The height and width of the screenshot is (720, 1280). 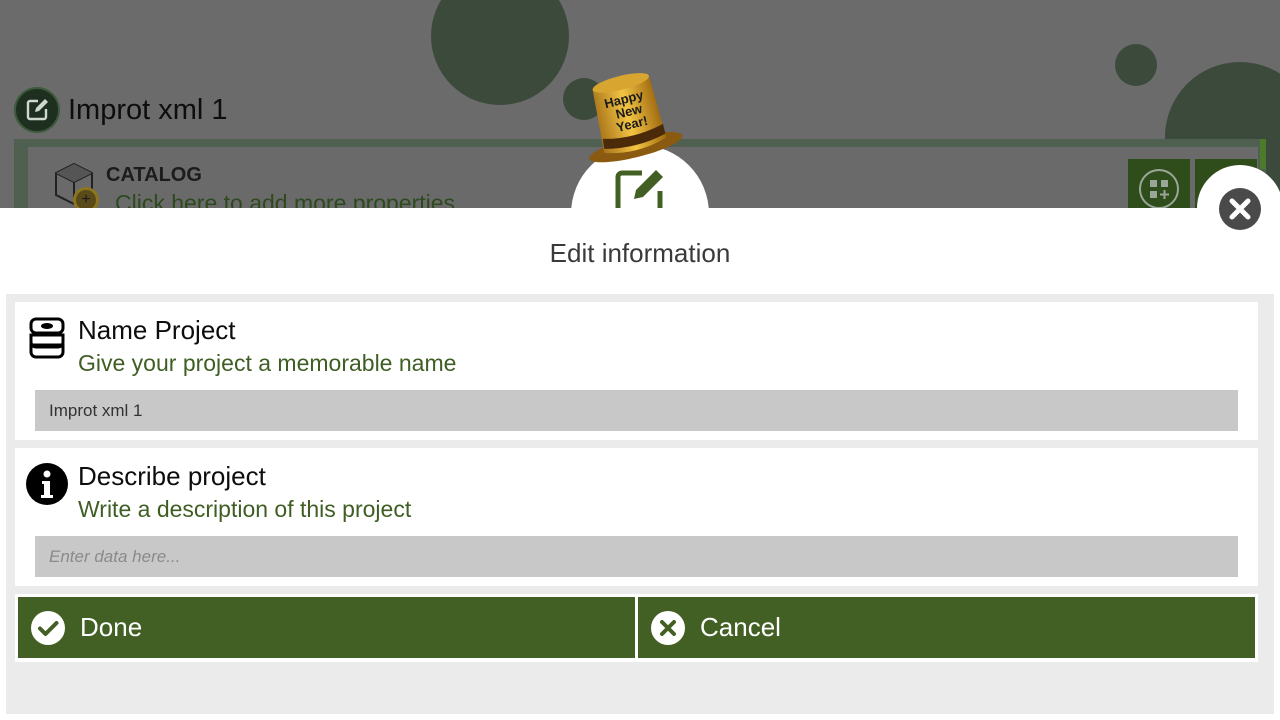 I want to click on done-button: Done, so click(x=326, y=627).